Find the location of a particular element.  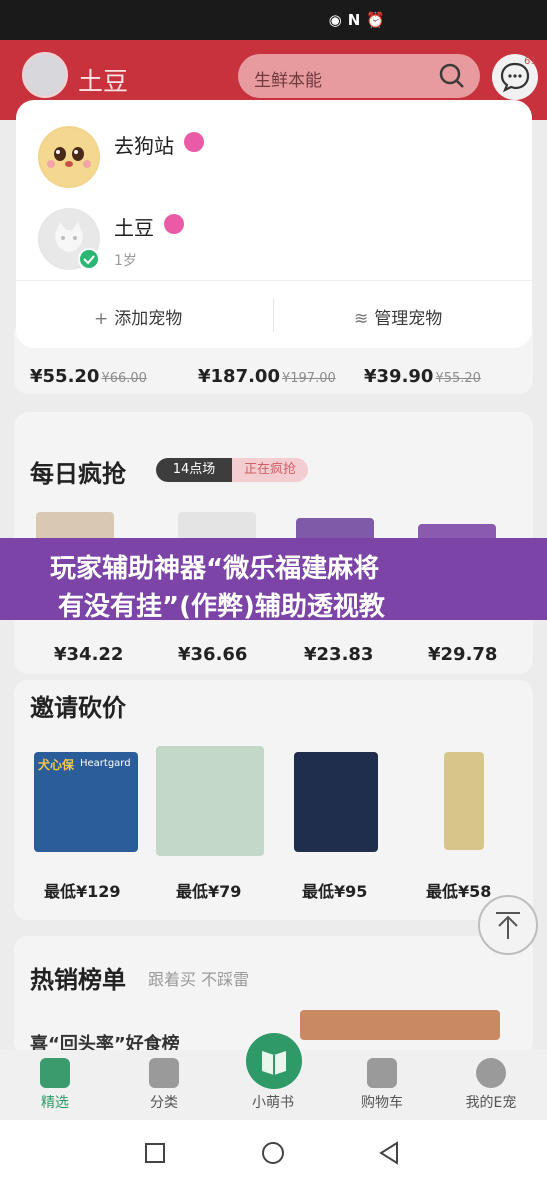

bargain-price: 最低¥79 is located at coordinates (208, 890).